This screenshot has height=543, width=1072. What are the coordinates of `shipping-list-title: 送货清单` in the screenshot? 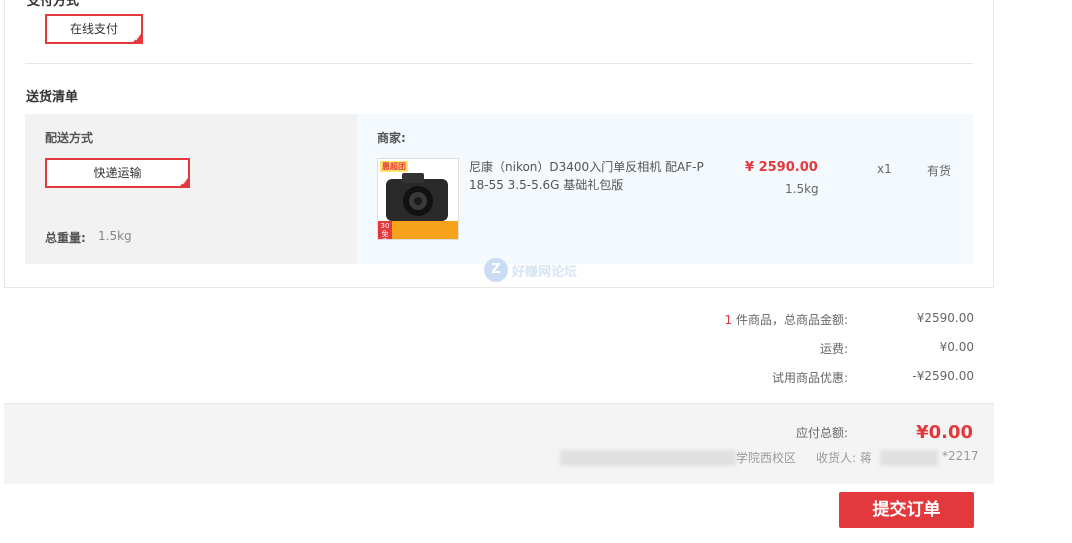 It's located at (52, 97).